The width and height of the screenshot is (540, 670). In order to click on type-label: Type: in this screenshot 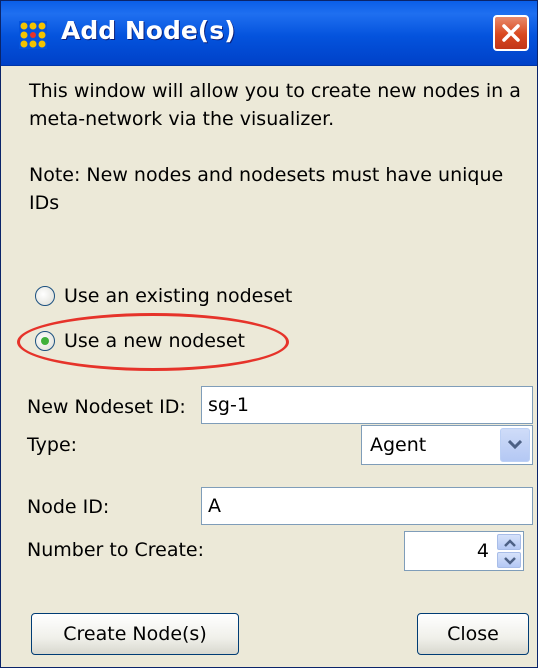, I will do `click(52, 445)`.